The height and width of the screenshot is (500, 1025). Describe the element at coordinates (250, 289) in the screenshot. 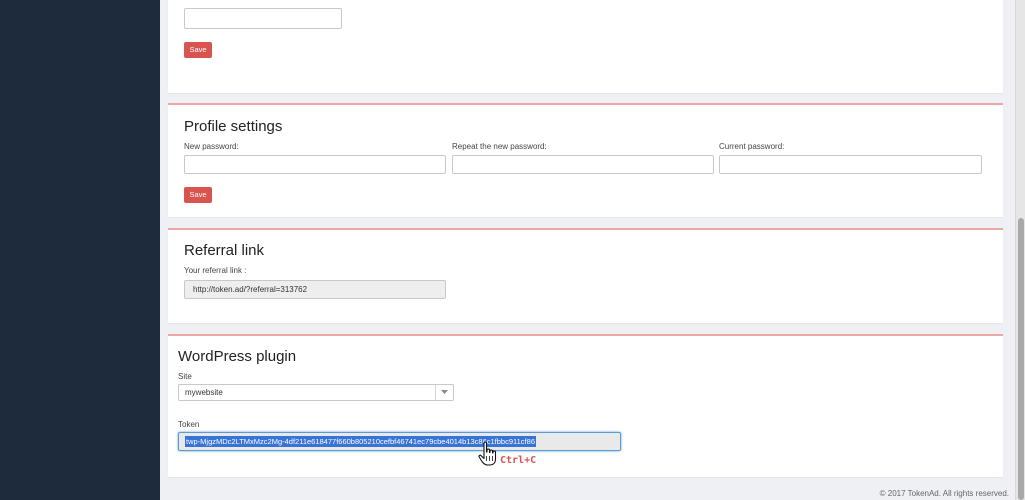

I see `referral-link-value: http://token.ad/?referral=313762` at that location.